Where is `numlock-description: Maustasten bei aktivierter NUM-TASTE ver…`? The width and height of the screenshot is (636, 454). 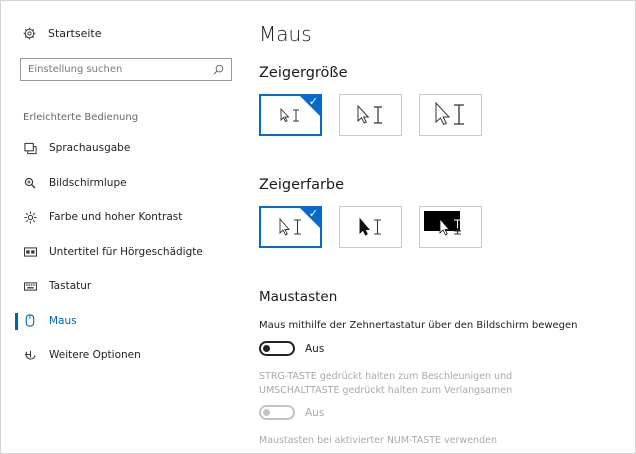
numlock-description: Maustasten bei aktivierter NUM-TASTE ver… is located at coordinates (378, 440).